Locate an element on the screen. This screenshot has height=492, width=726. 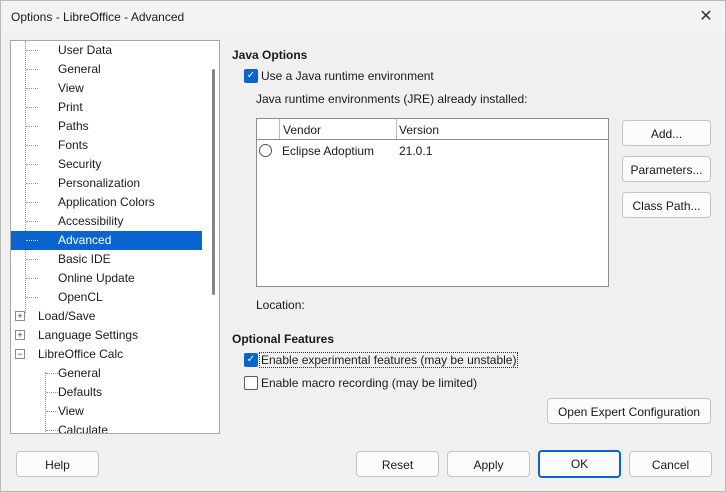
open-expert-configuration-button: Open Expert Configuration is located at coordinates (629, 411).